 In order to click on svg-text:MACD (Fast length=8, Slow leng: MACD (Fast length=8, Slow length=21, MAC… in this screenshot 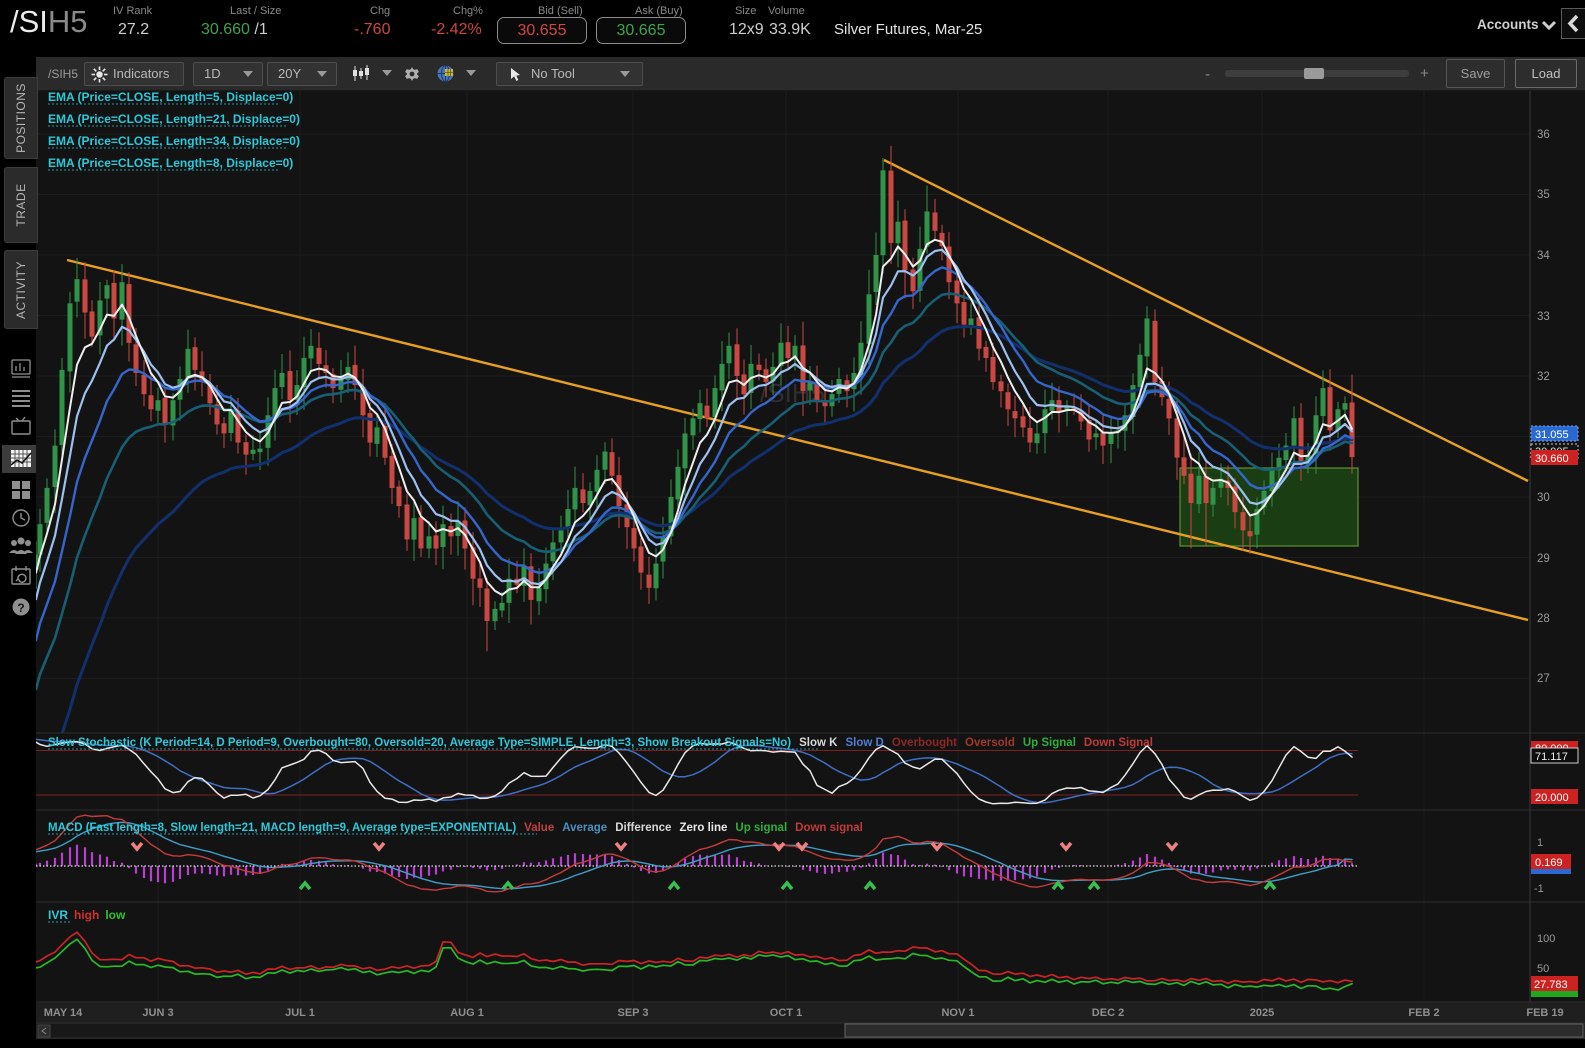, I will do `click(455, 828)`.